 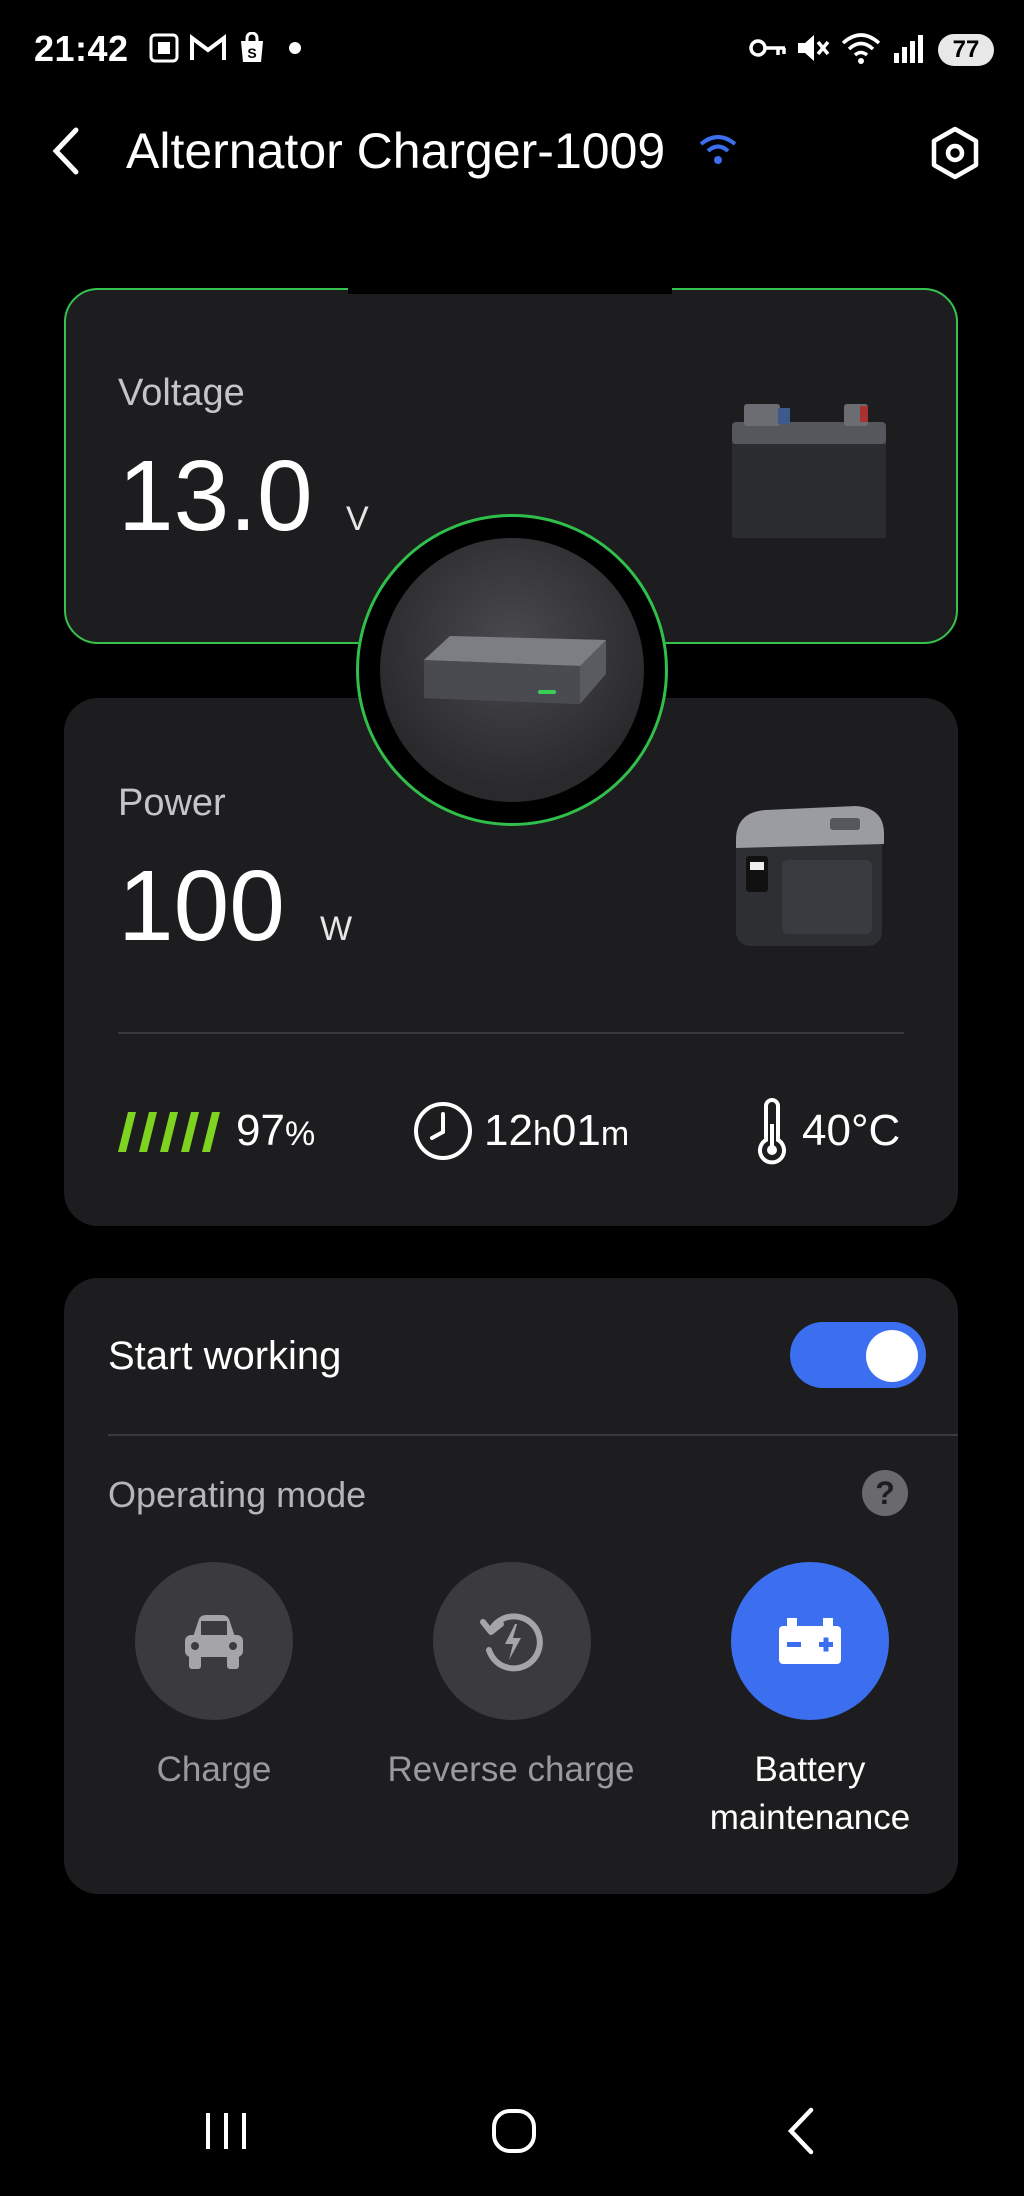 What do you see at coordinates (172, 803) in the screenshot?
I see `power-label: Power` at bounding box center [172, 803].